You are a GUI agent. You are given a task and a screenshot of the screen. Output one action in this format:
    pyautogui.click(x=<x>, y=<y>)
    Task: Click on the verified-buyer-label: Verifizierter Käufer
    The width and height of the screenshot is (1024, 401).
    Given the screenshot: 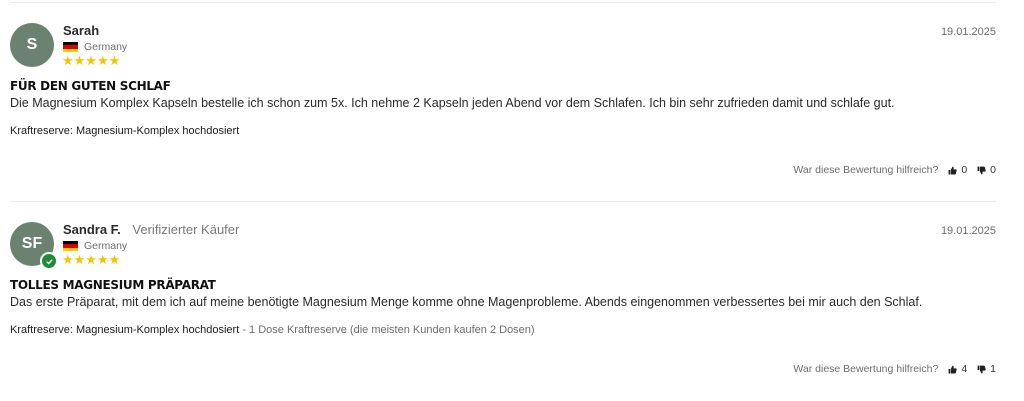 What is the action you would take?
    pyautogui.click(x=186, y=229)
    